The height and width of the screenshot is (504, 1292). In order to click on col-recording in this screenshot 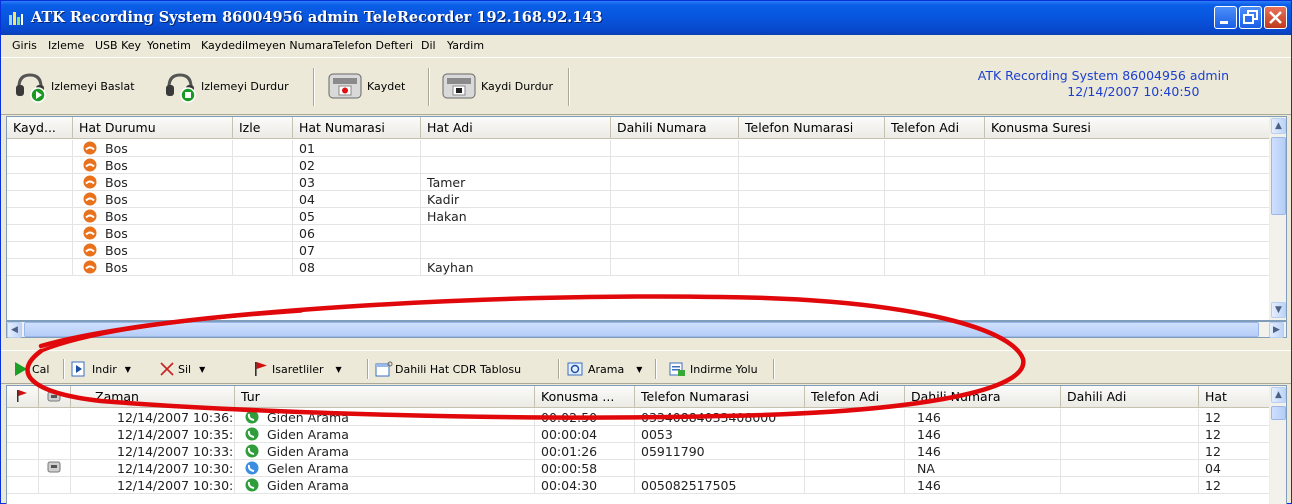, I will do `click(55, 396)`.